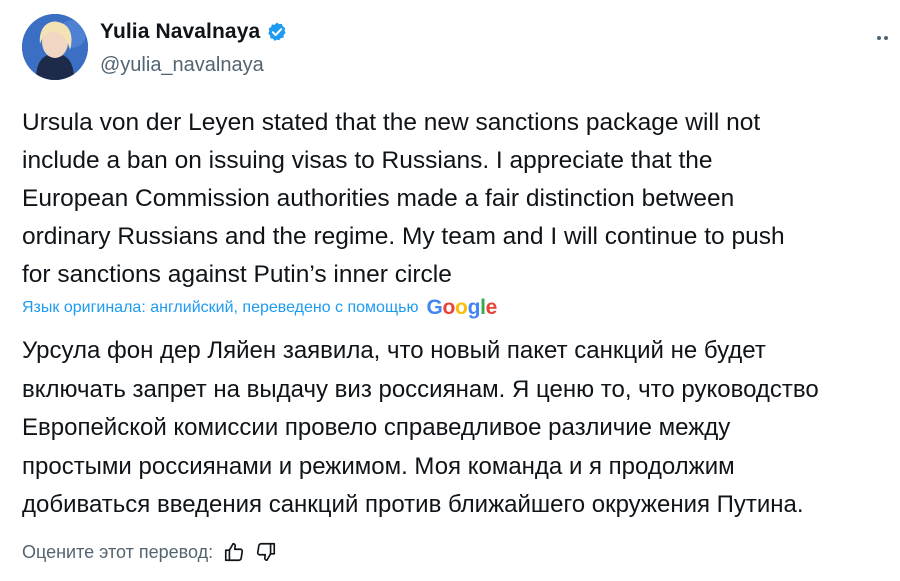  Describe the element at coordinates (180, 32) in the screenshot. I see `display-name: Yulia Navalnaya` at that location.